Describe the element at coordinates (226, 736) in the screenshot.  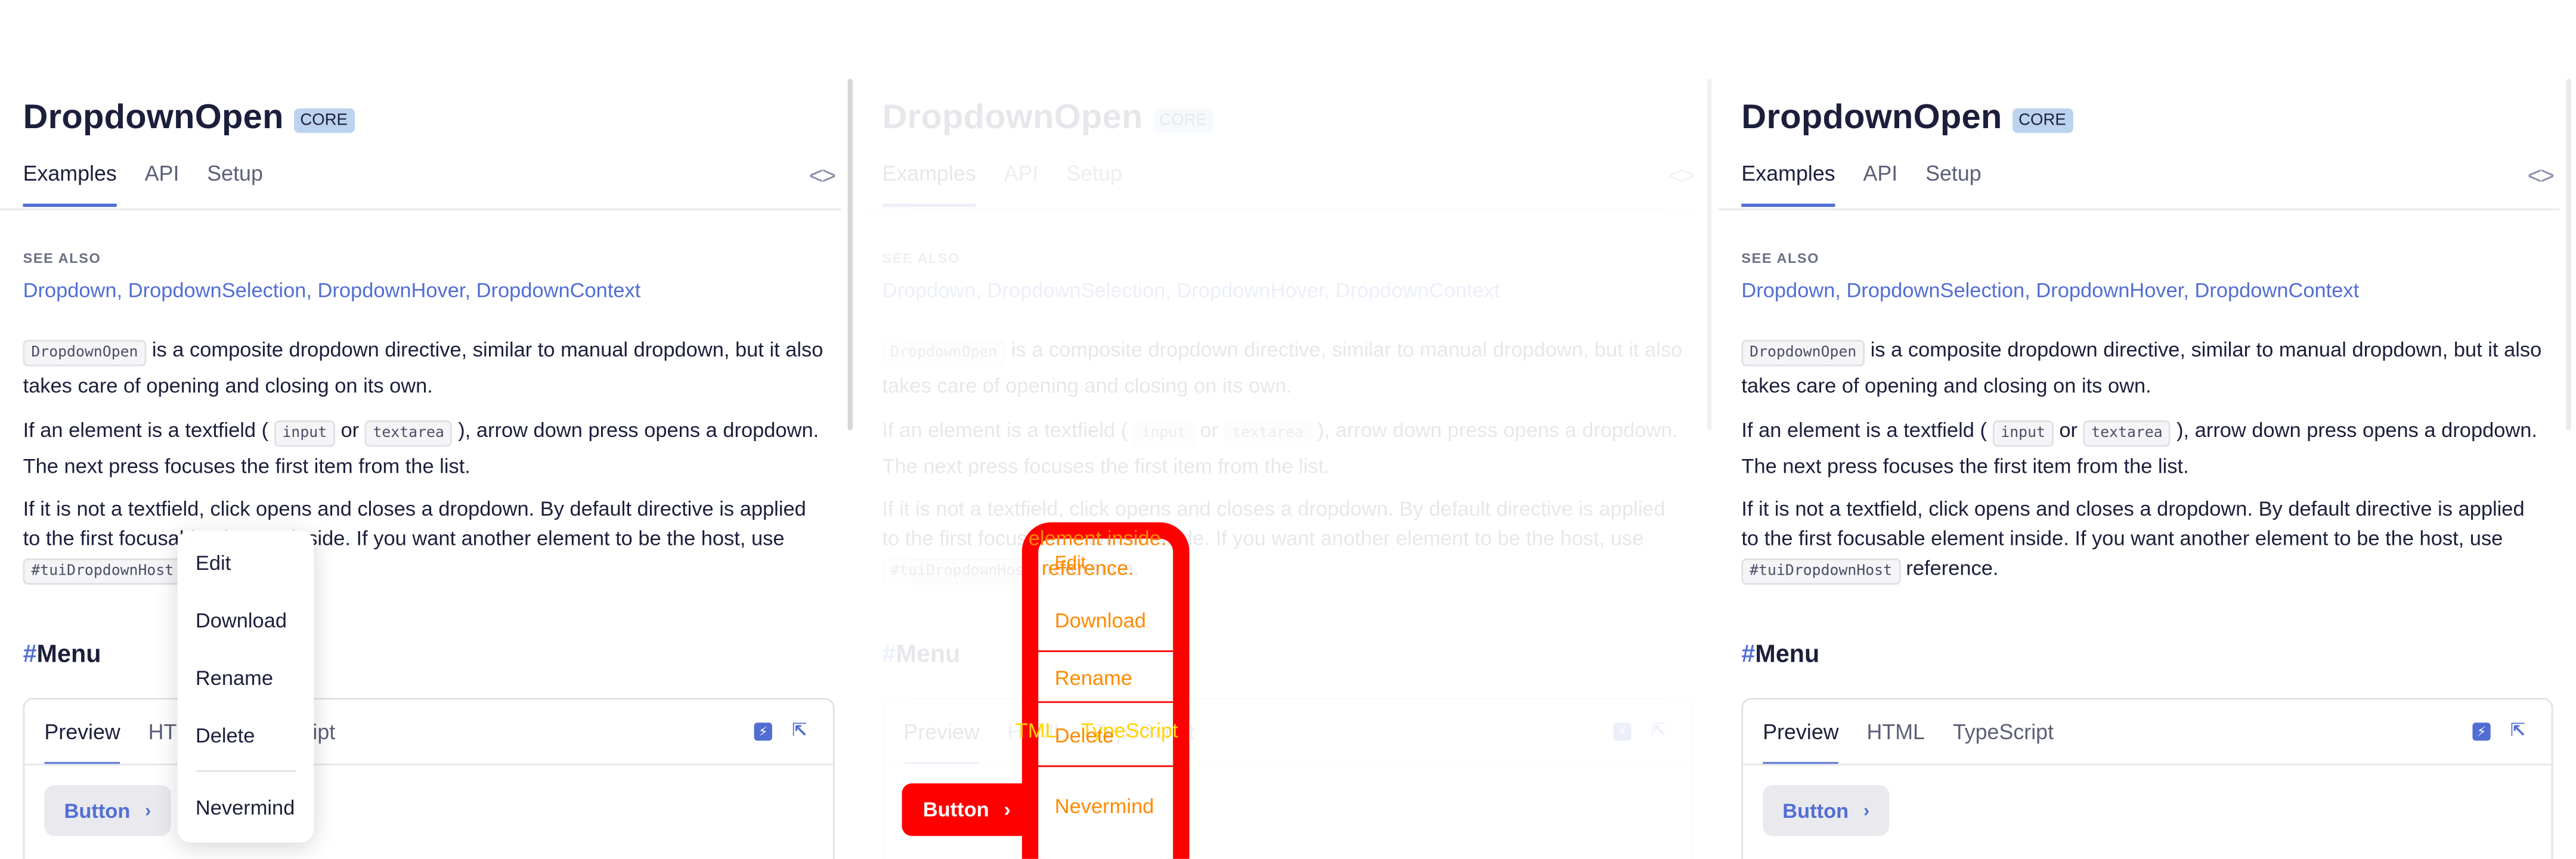
I see `menu-item-delete: Delete` at that location.